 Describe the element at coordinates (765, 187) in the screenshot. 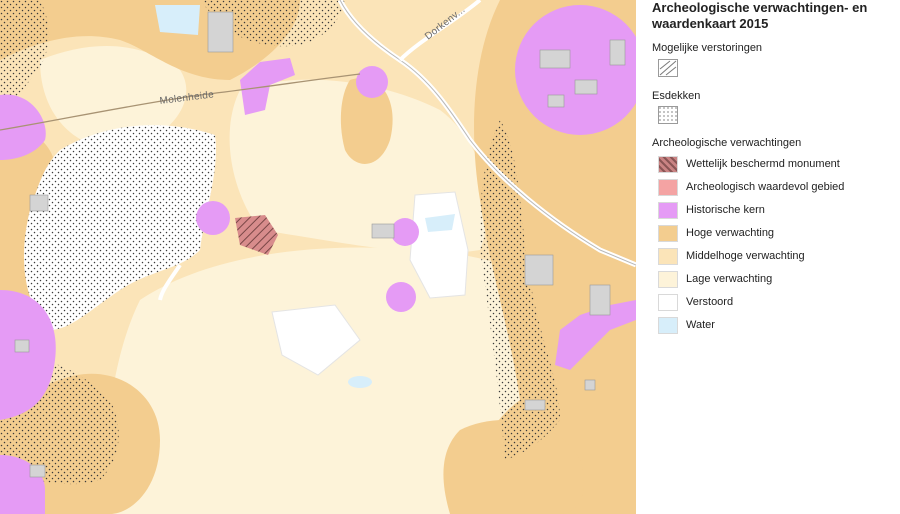

I see `legend-label: Archeologisch waardevol gebied` at that location.